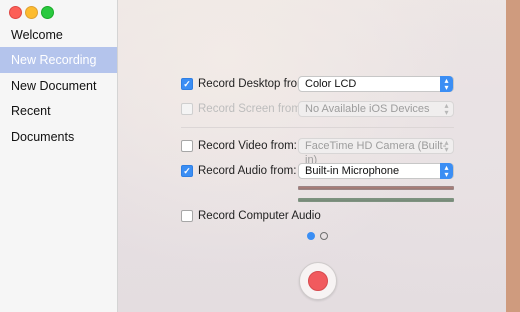 The height and width of the screenshot is (312, 520). I want to click on record-screen-checkbox, so click(187, 109).